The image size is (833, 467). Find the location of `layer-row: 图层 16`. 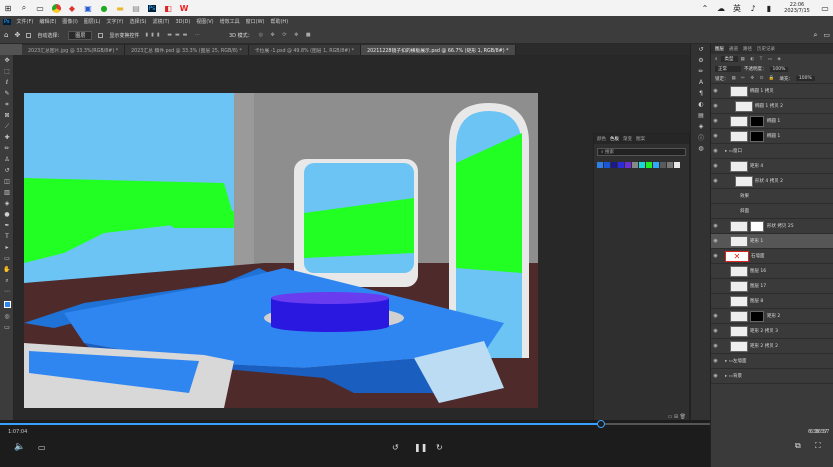

layer-row: 图层 16 is located at coordinates (772, 271).